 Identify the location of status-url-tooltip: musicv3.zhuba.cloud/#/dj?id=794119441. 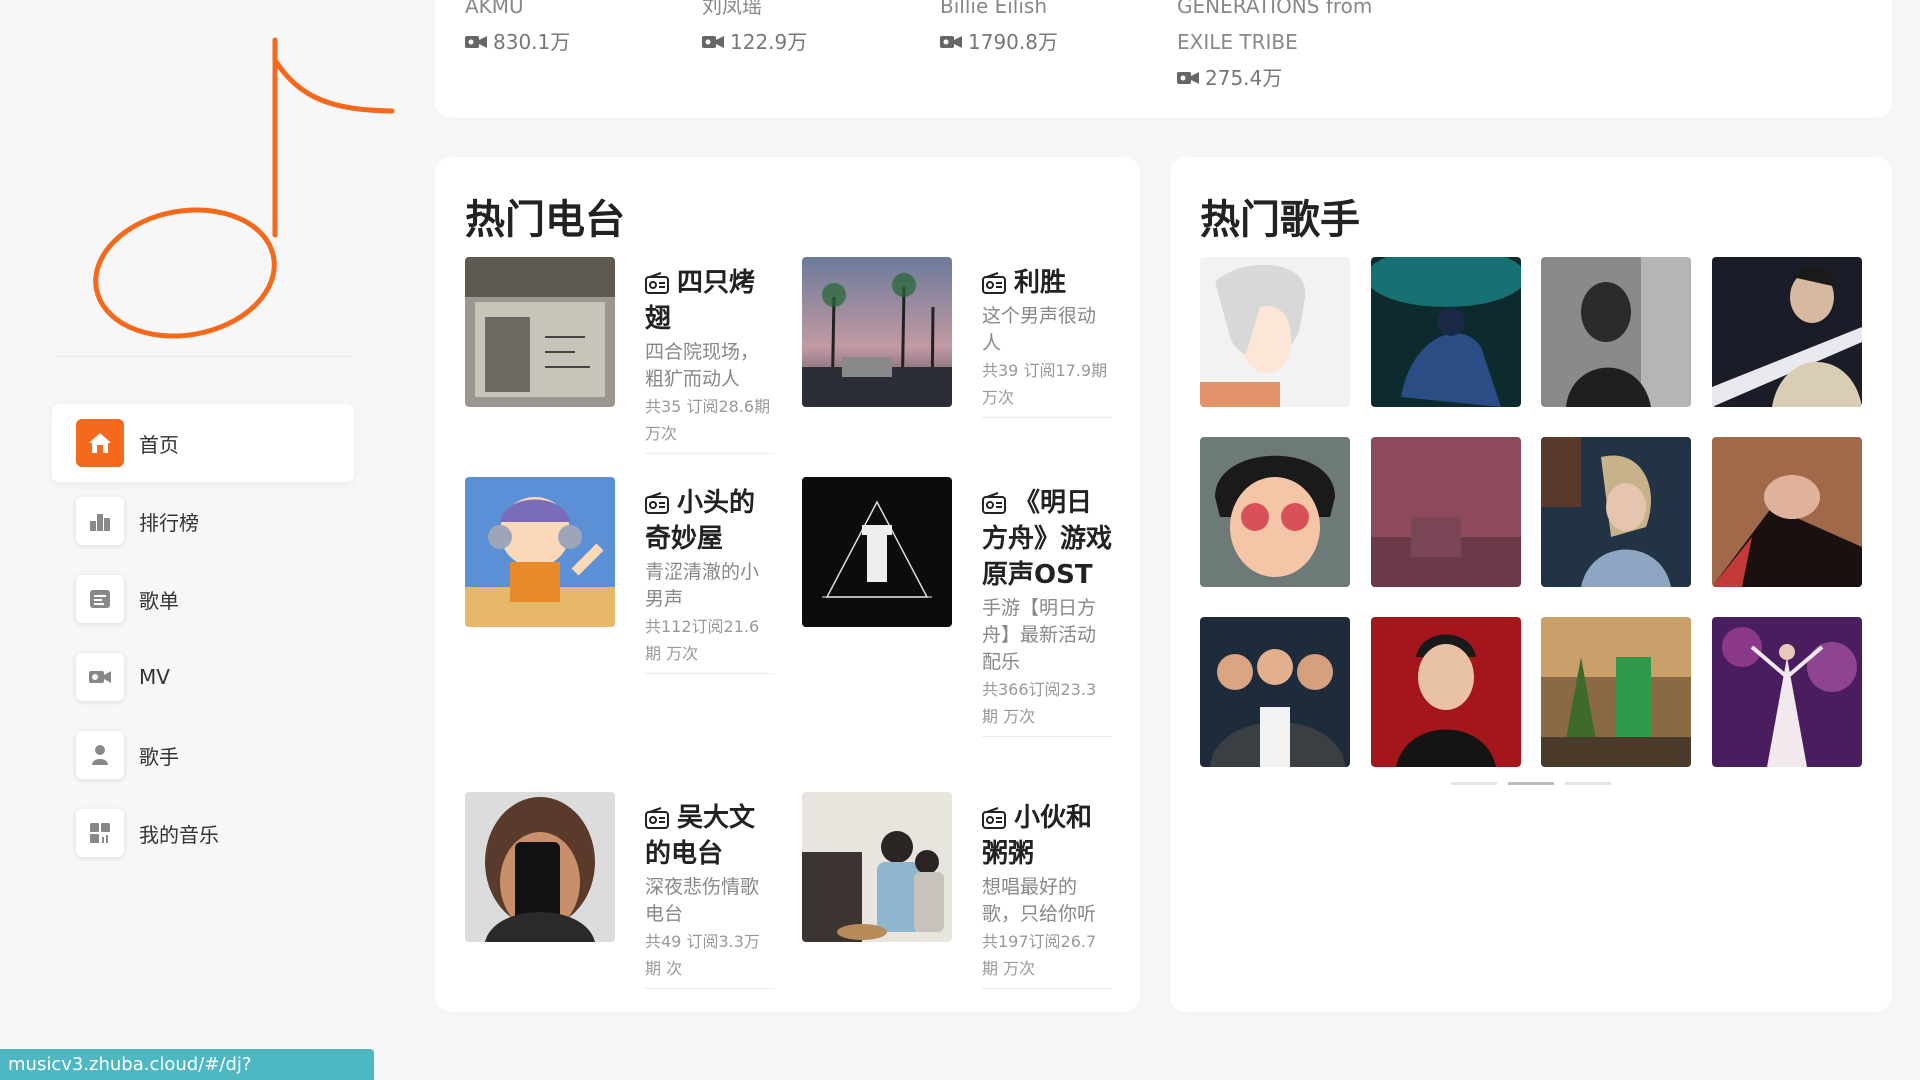
(187, 1064).